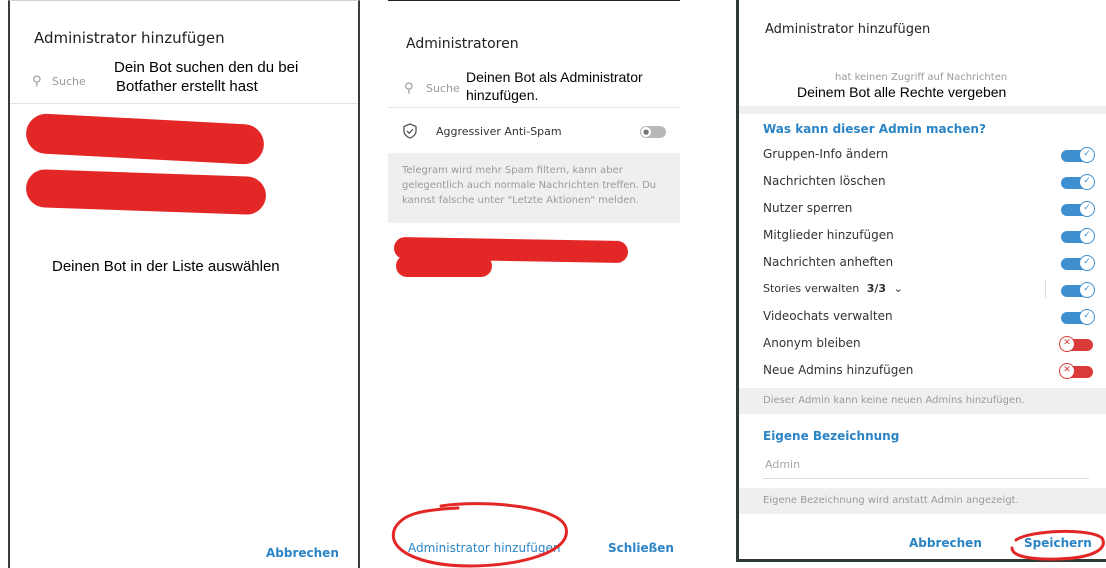  Describe the element at coordinates (831, 436) in the screenshot. I see `custom-title-heading: Eigene Bezeichnung` at that location.